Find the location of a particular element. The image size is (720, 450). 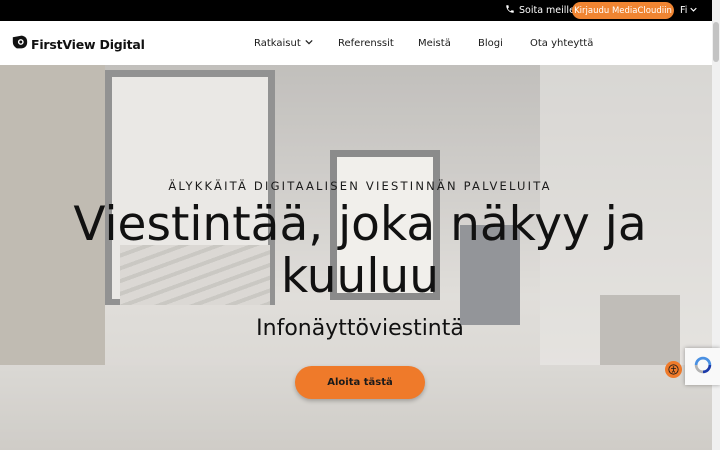

language-label: Fi is located at coordinates (684, 10).